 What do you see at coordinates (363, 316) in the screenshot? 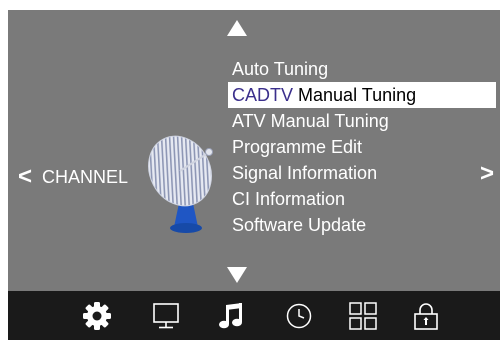
I see `options-grid-icon` at bounding box center [363, 316].